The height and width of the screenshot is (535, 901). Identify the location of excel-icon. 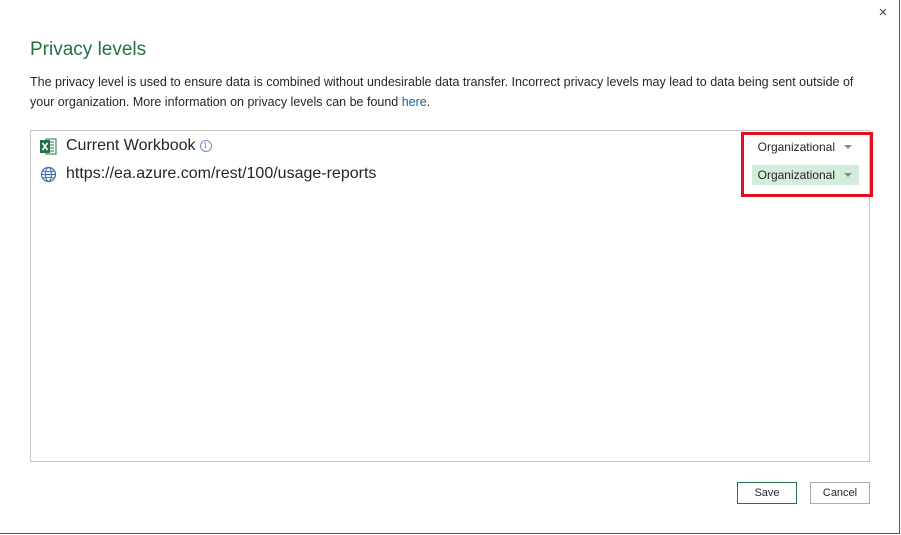
(48, 146).